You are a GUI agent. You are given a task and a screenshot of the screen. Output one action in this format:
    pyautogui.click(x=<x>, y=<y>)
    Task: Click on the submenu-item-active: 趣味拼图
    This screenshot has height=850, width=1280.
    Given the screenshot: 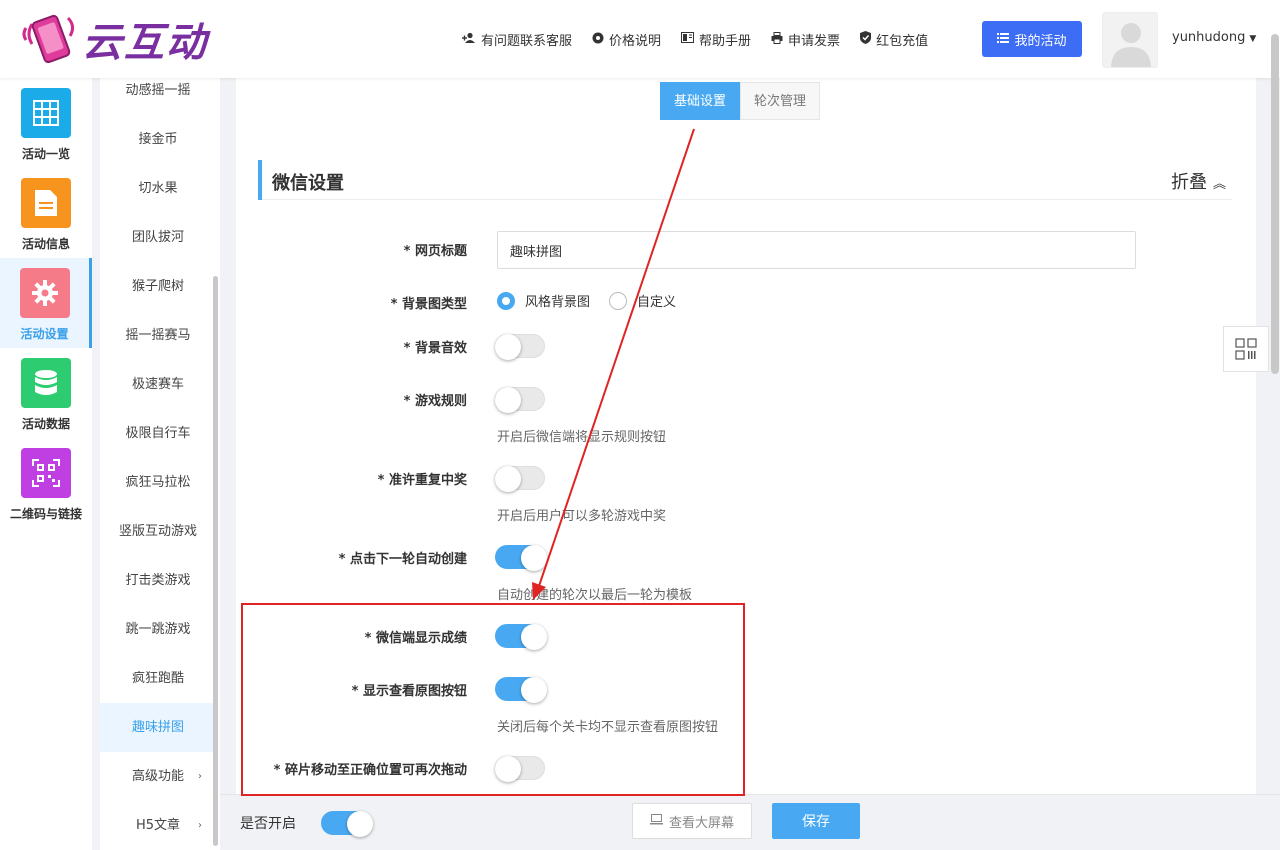 What is the action you would take?
    pyautogui.click(x=158, y=727)
    